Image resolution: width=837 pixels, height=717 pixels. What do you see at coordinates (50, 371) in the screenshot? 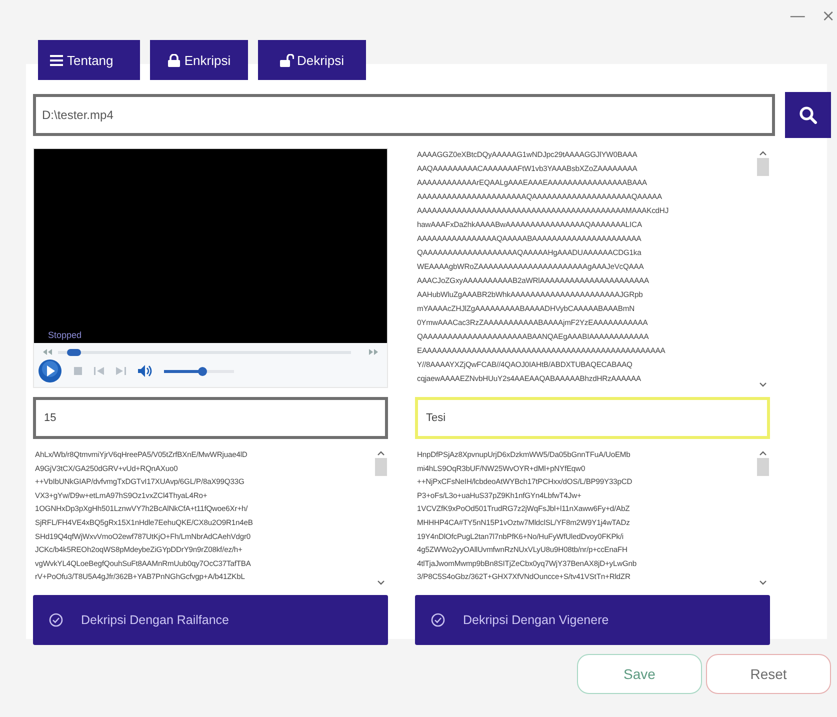
I see `play-button` at bounding box center [50, 371].